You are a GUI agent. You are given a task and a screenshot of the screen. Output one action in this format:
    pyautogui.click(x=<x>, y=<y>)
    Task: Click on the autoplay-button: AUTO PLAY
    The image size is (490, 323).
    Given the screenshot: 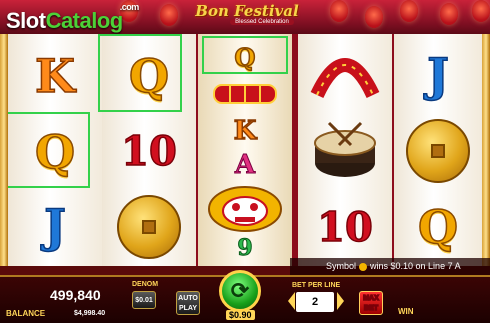 What is the action you would take?
    pyautogui.click(x=188, y=303)
    